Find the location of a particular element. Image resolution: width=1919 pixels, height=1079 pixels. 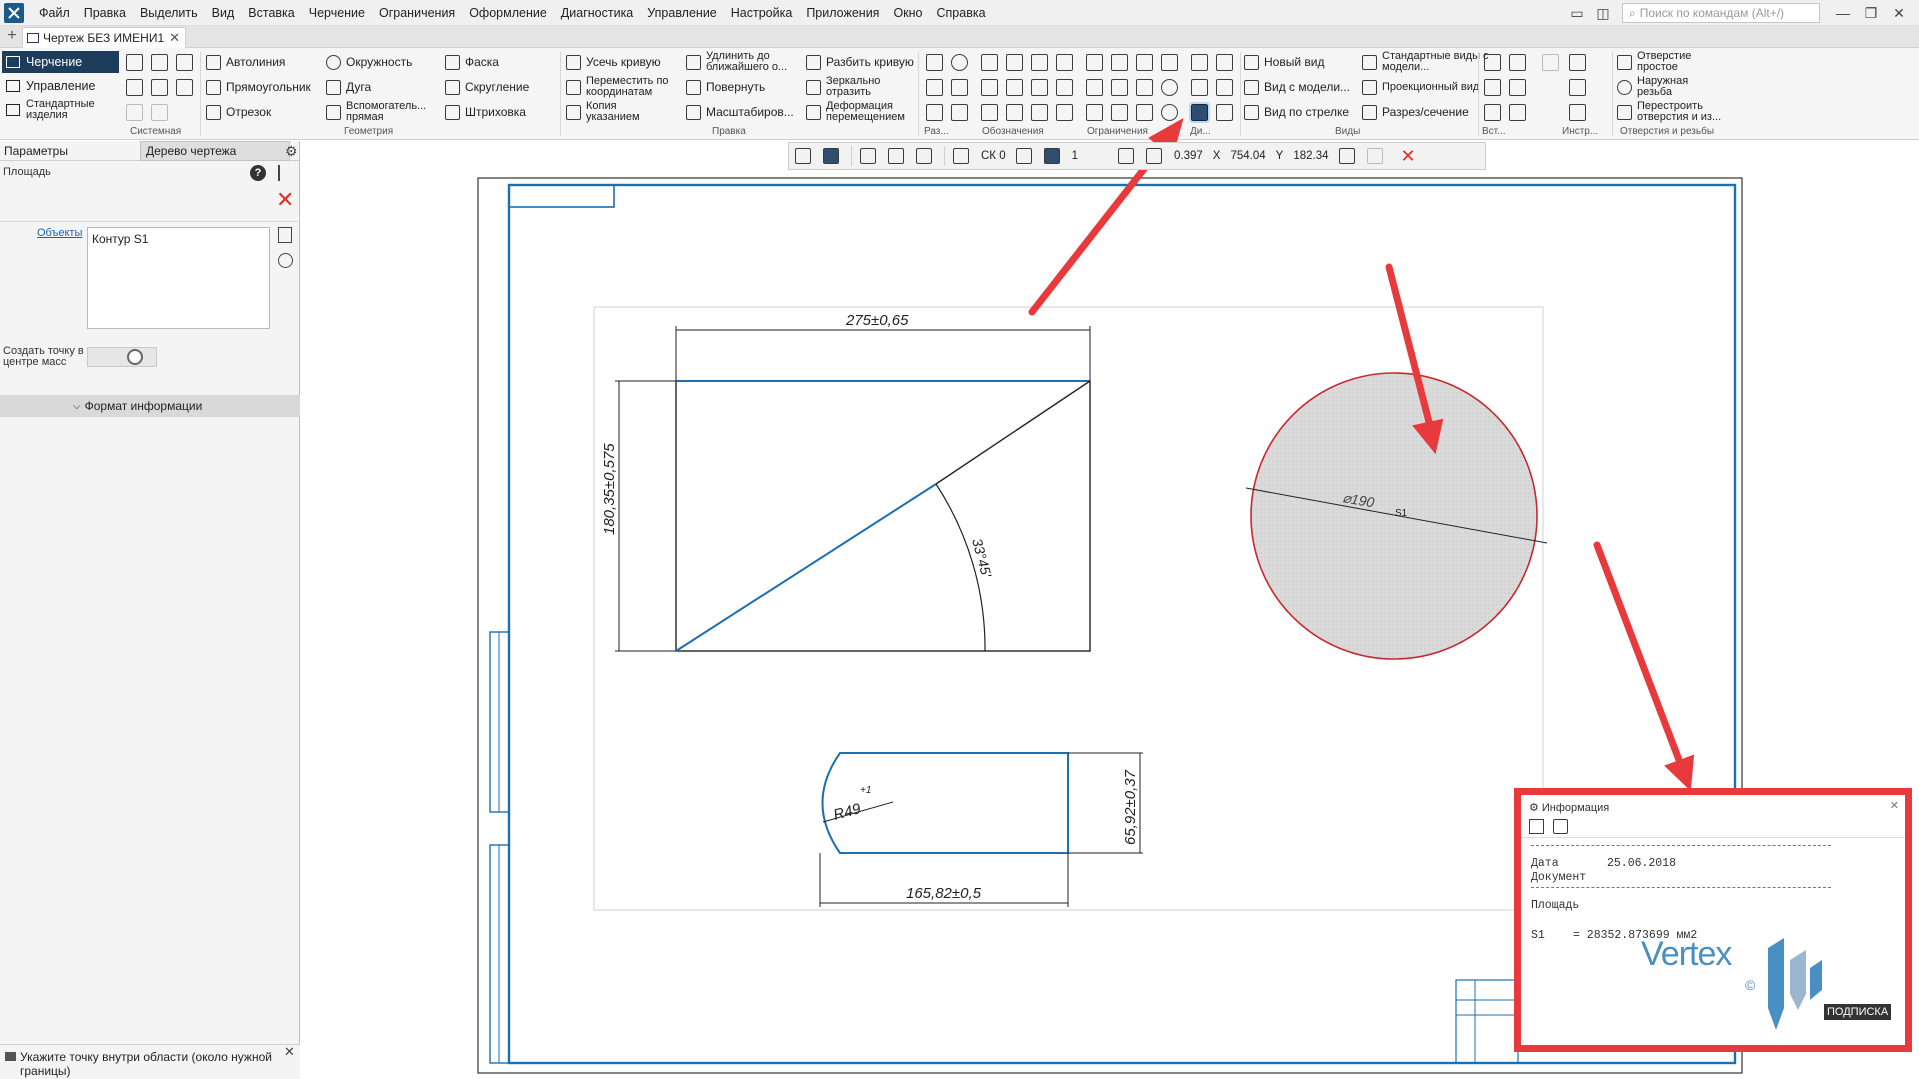

dim-height-text: 65,92±0,37 is located at coordinates (1130, 807).